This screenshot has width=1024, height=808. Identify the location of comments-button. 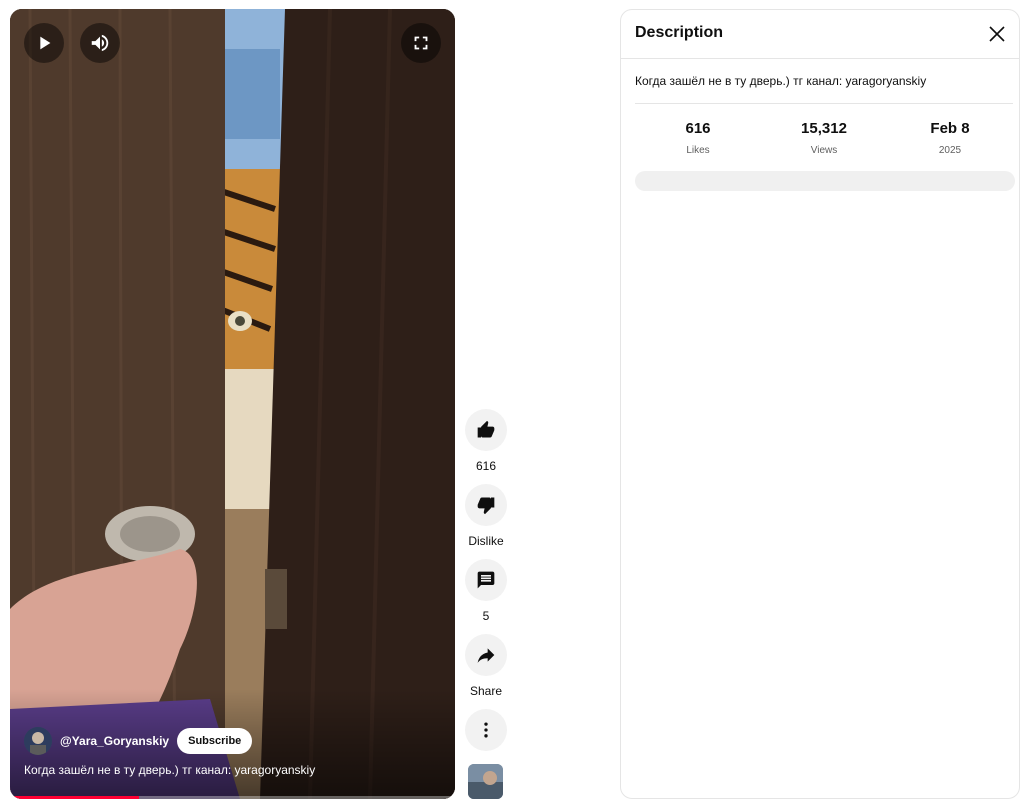
(486, 580).